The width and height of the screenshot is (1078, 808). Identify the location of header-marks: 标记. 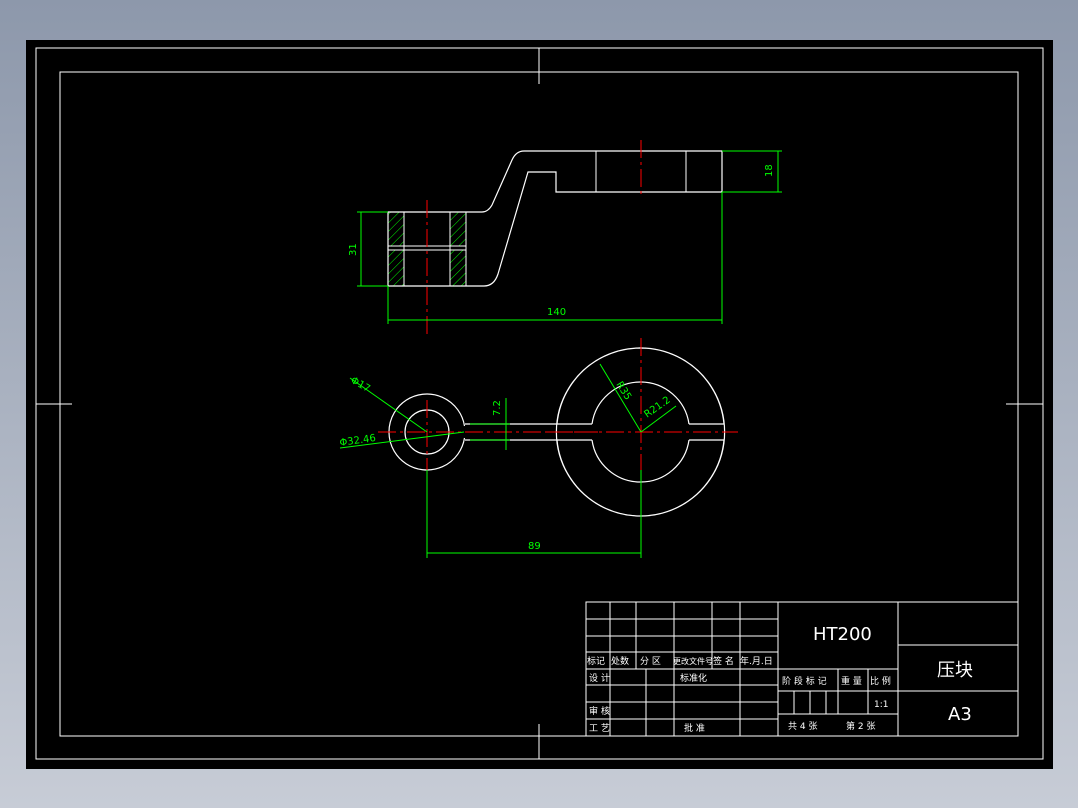
(596, 661).